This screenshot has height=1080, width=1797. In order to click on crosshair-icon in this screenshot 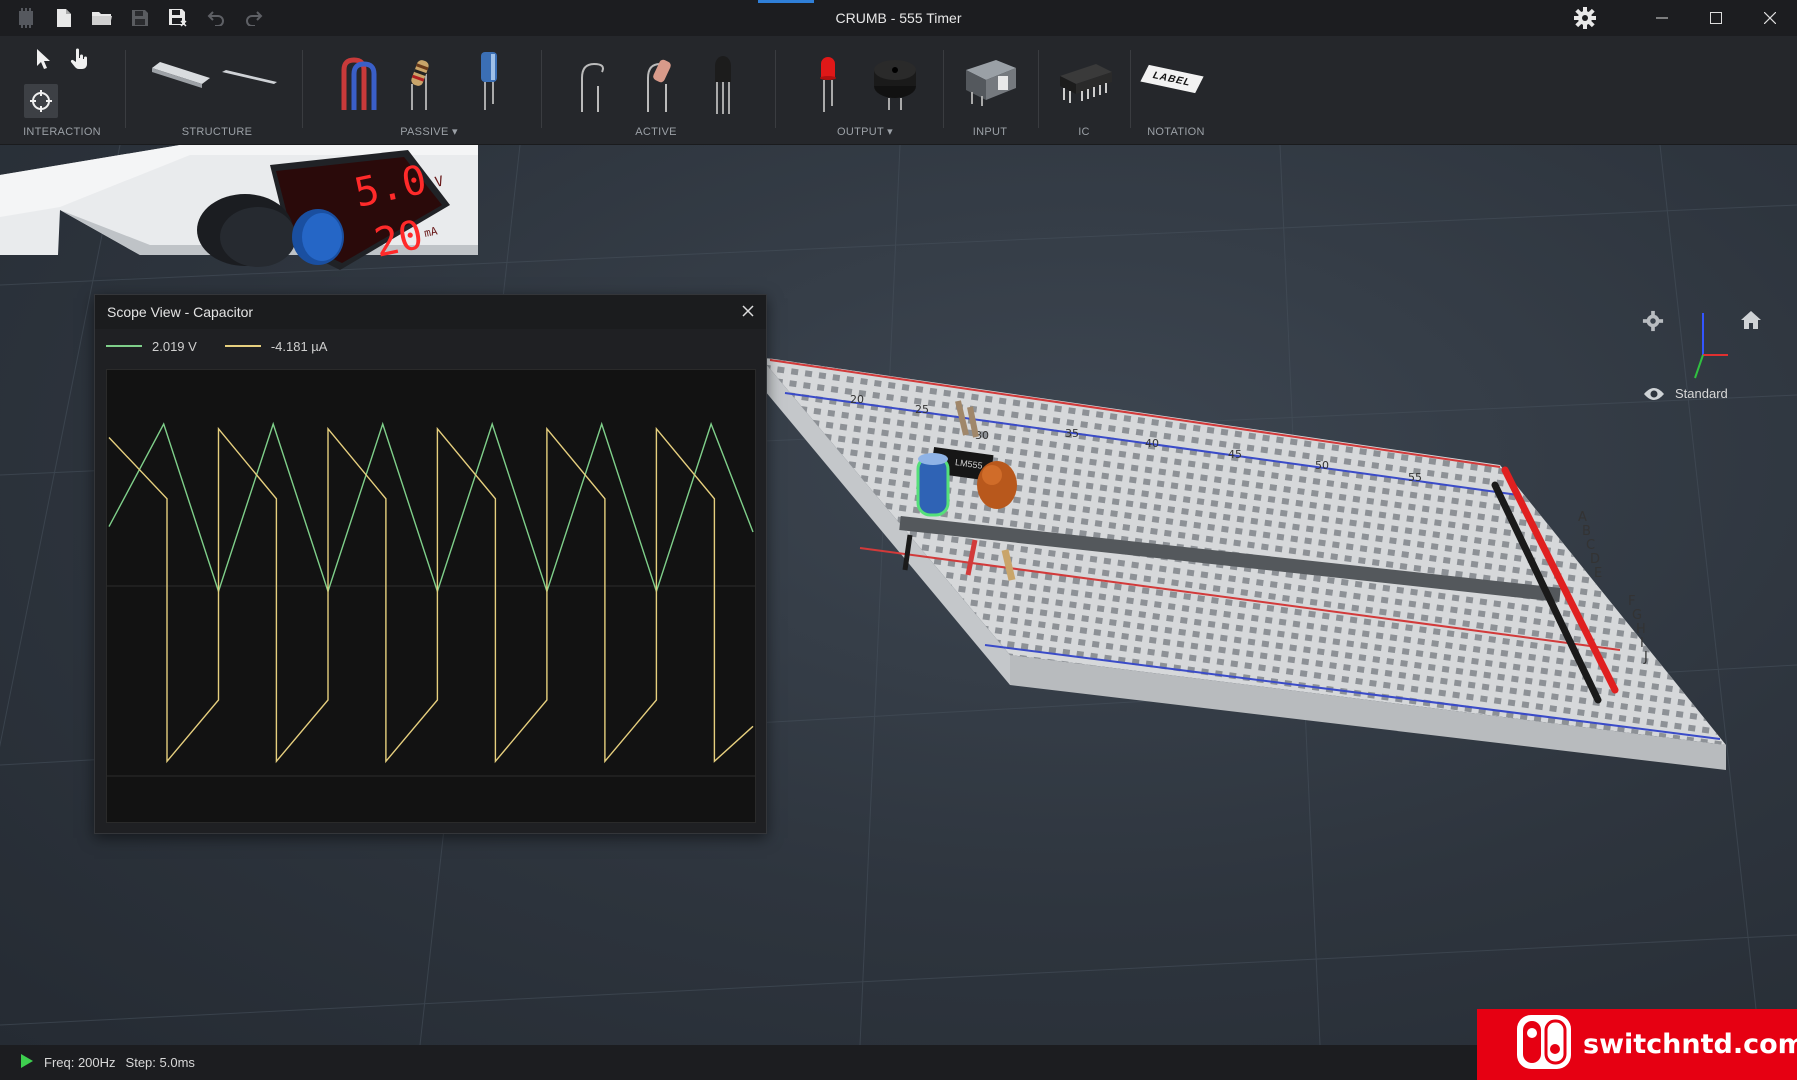, I will do `click(41, 101)`.